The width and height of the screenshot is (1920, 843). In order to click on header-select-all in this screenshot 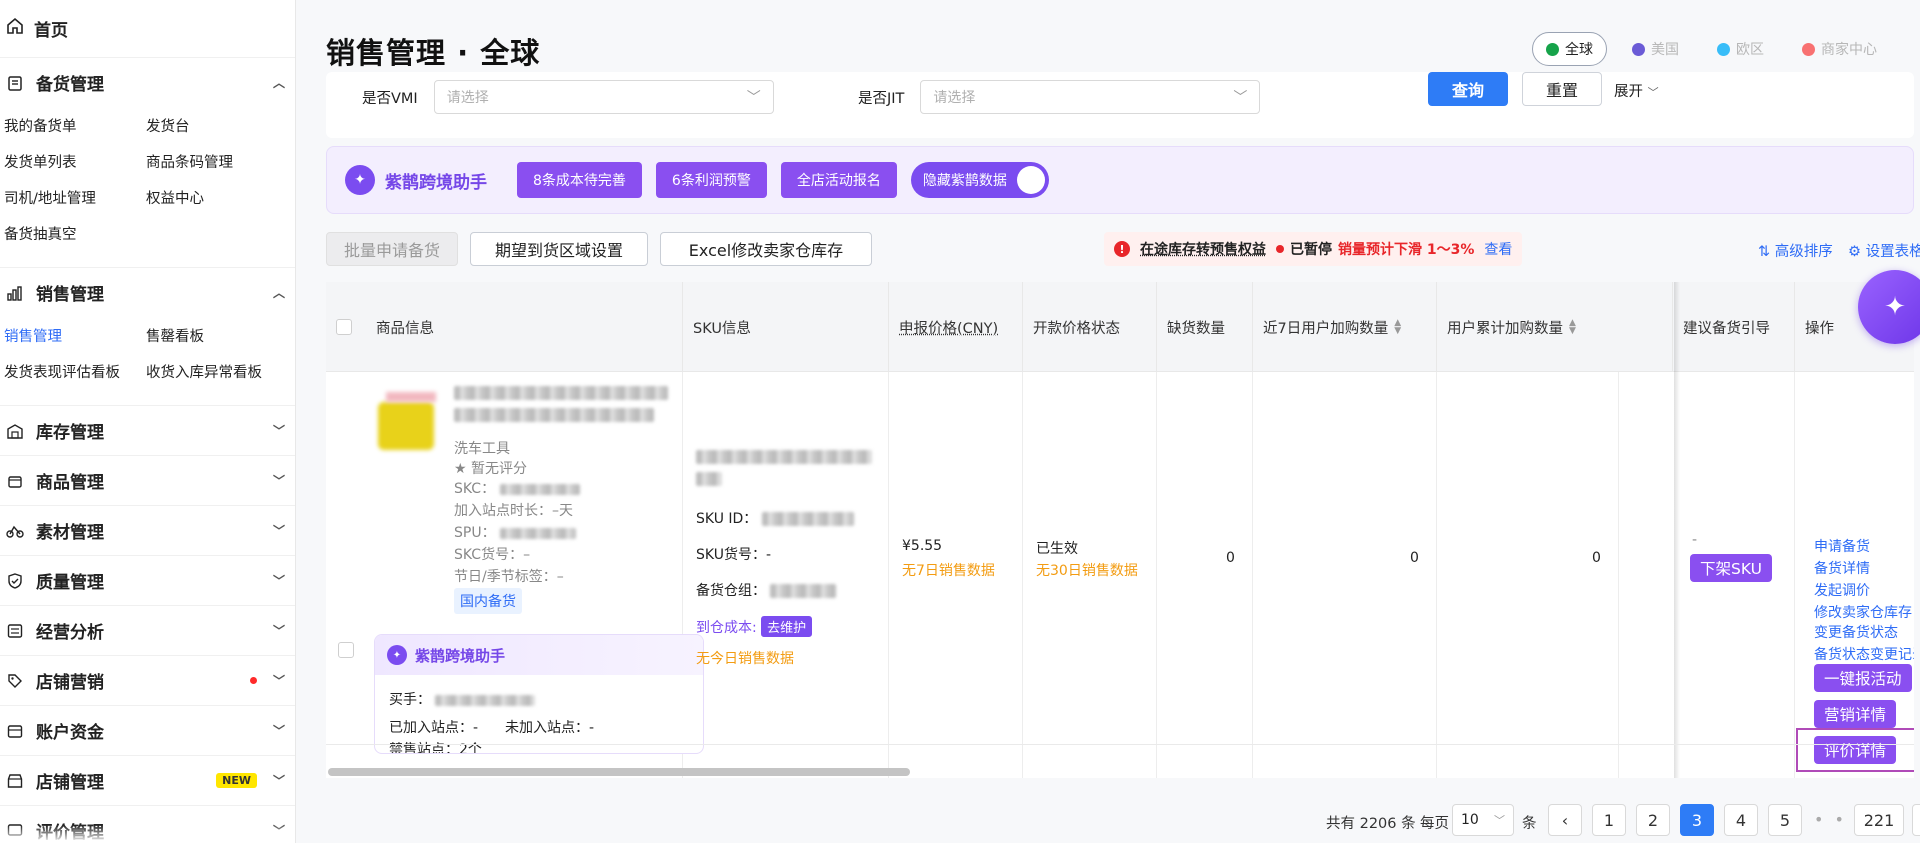, I will do `click(346, 327)`.